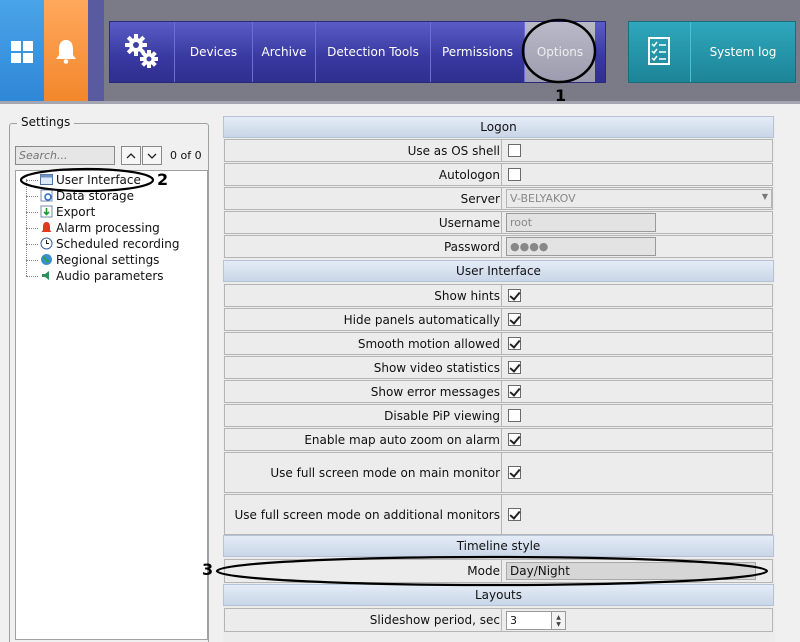 This screenshot has width=800, height=642. Describe the element at coordinates (514, 150) in the screenshot. I see `use-as-os-shell-checkbox` at that location.